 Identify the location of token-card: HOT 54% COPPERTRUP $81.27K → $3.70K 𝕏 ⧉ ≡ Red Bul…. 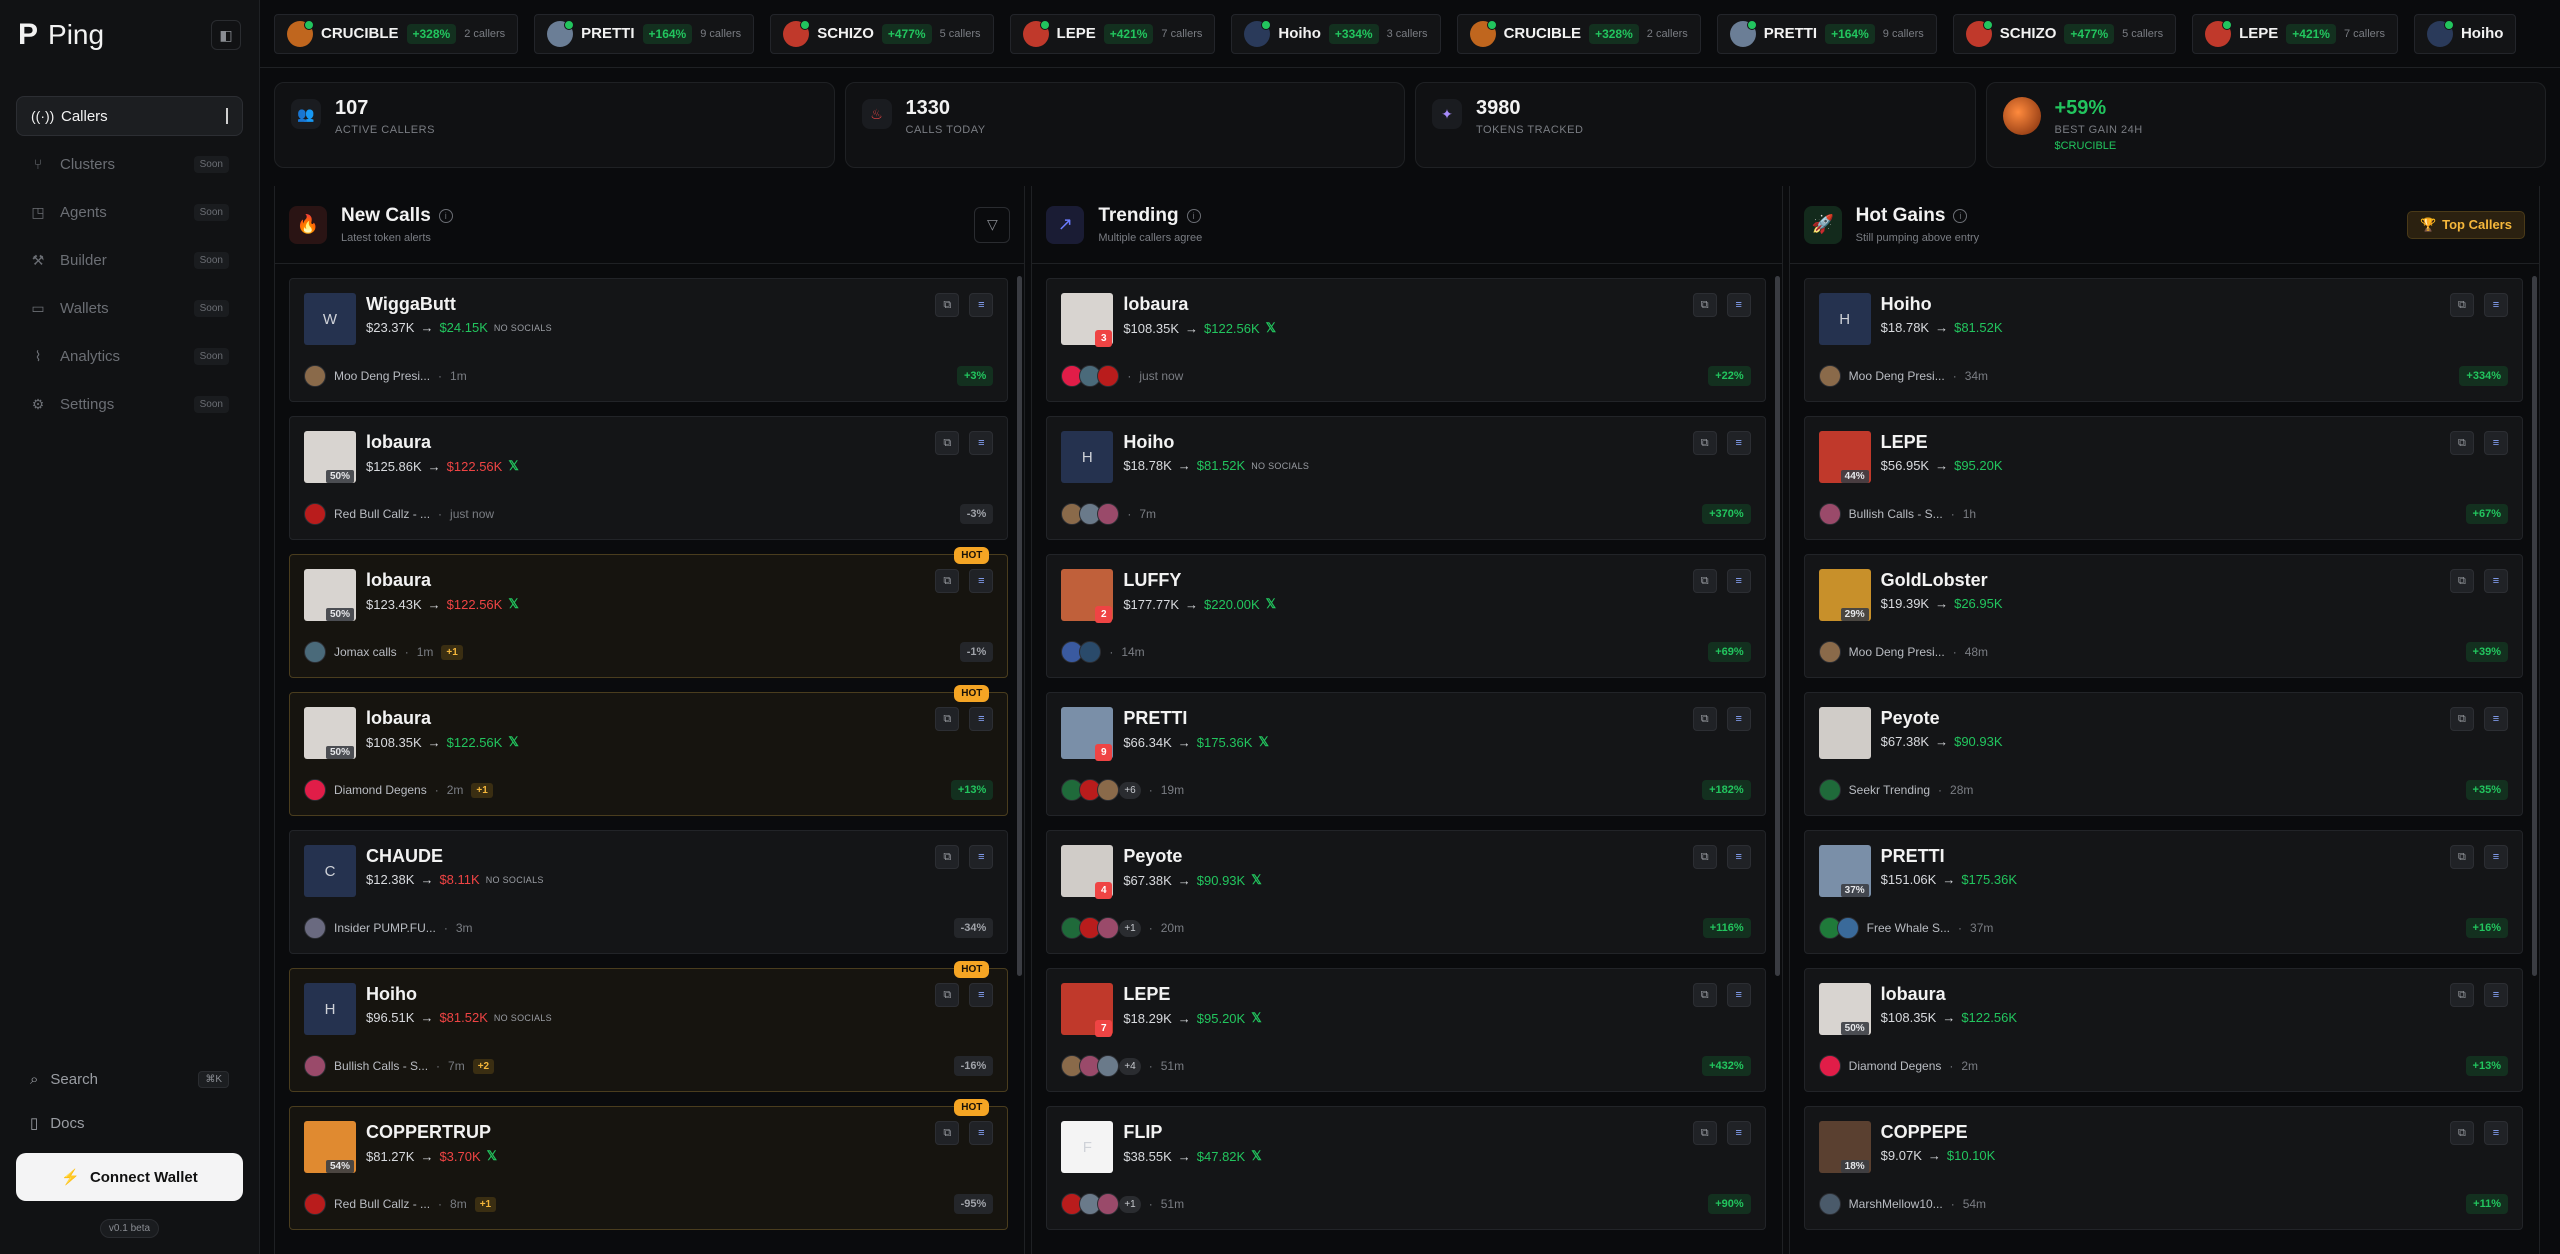
(649, 1164).